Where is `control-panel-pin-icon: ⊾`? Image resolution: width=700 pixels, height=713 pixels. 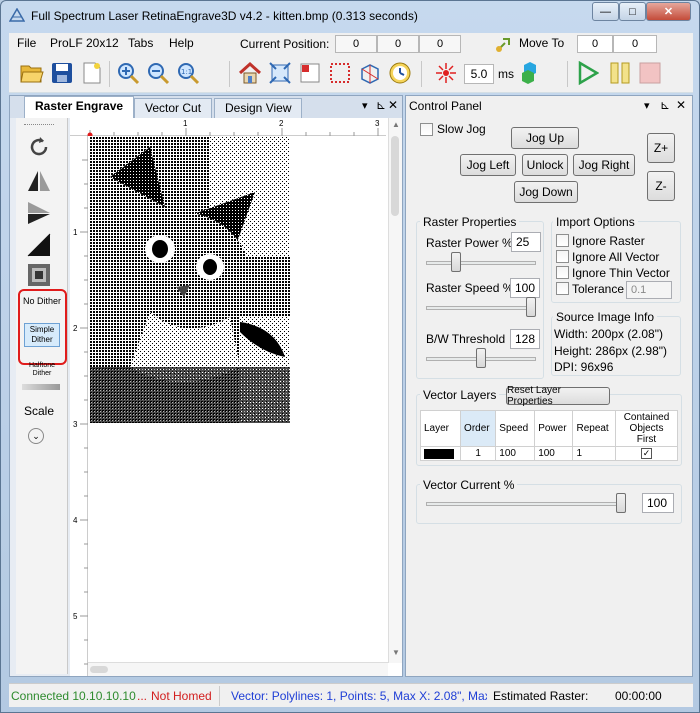 control-panel-pin-icon: ⊾ is located at coordinates (665, 105).